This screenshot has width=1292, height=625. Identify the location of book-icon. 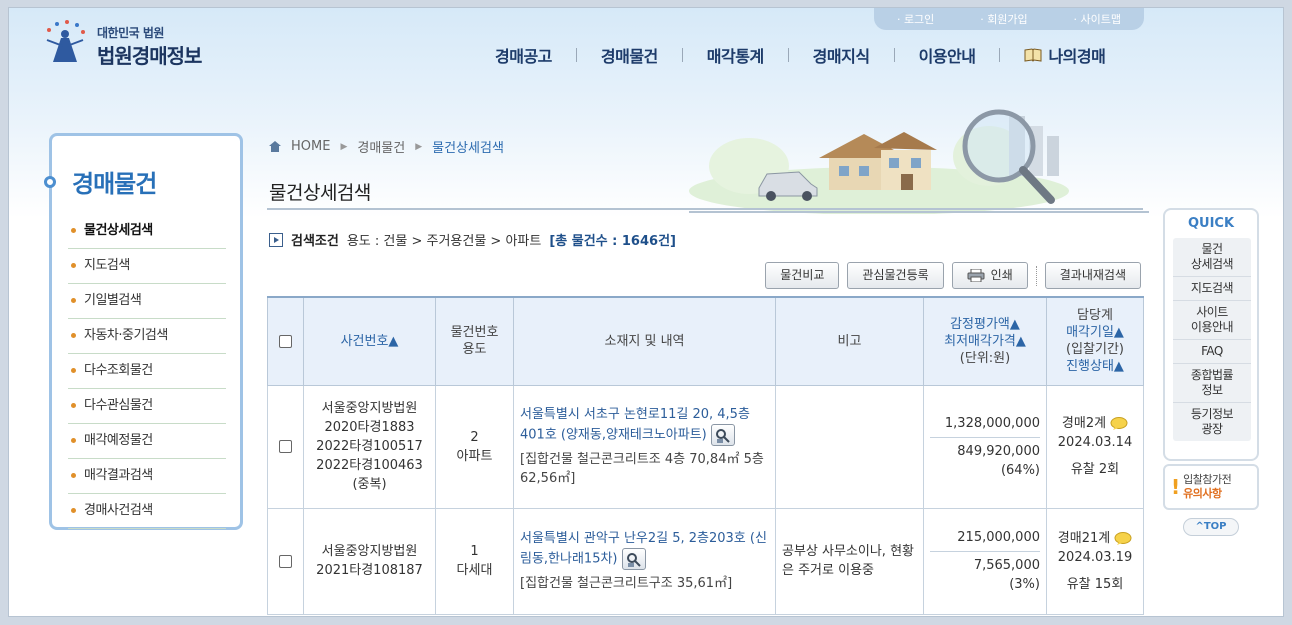
(1033, 55).